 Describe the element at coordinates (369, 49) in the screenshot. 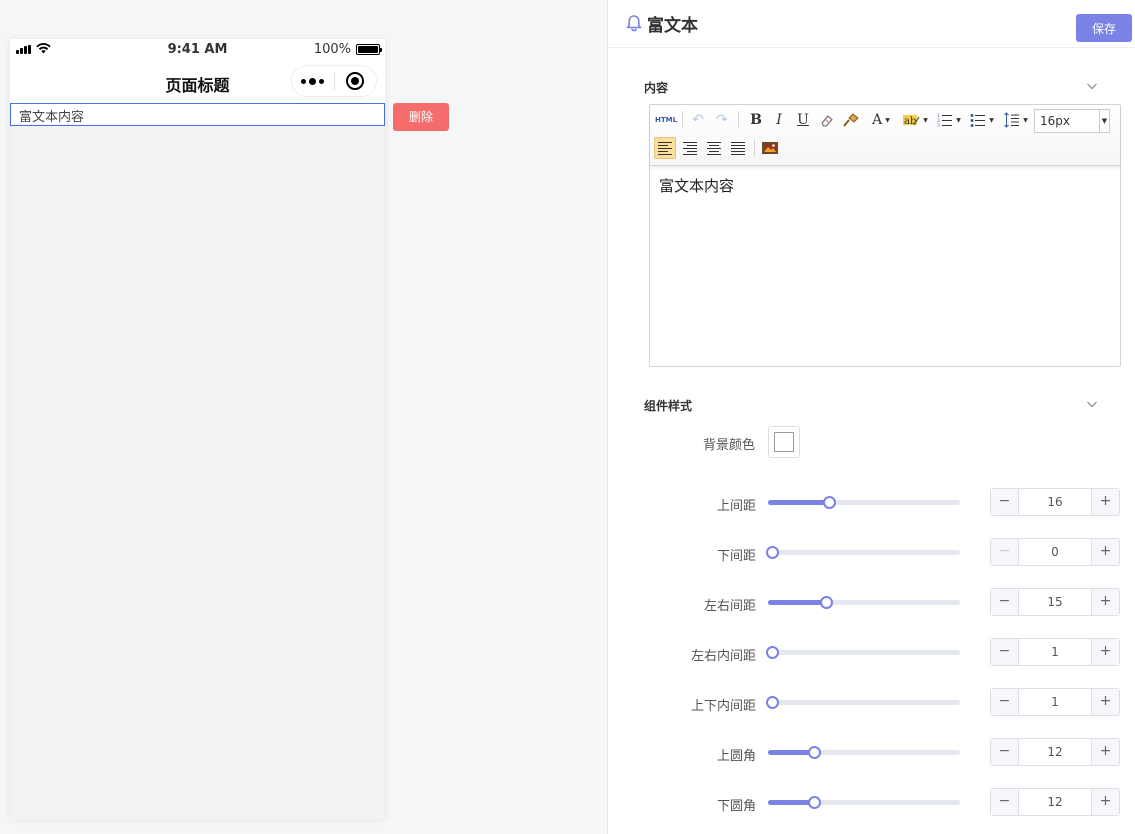

I see `battery-icon` at that location.